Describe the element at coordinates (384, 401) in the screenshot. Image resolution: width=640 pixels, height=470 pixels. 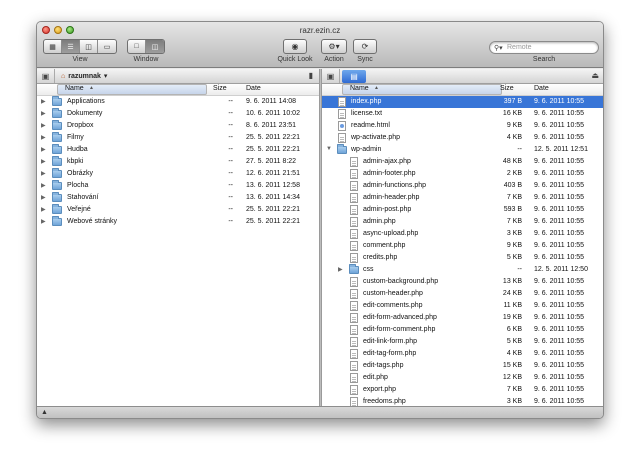
I see `item-name: freedoms.php` at that location.